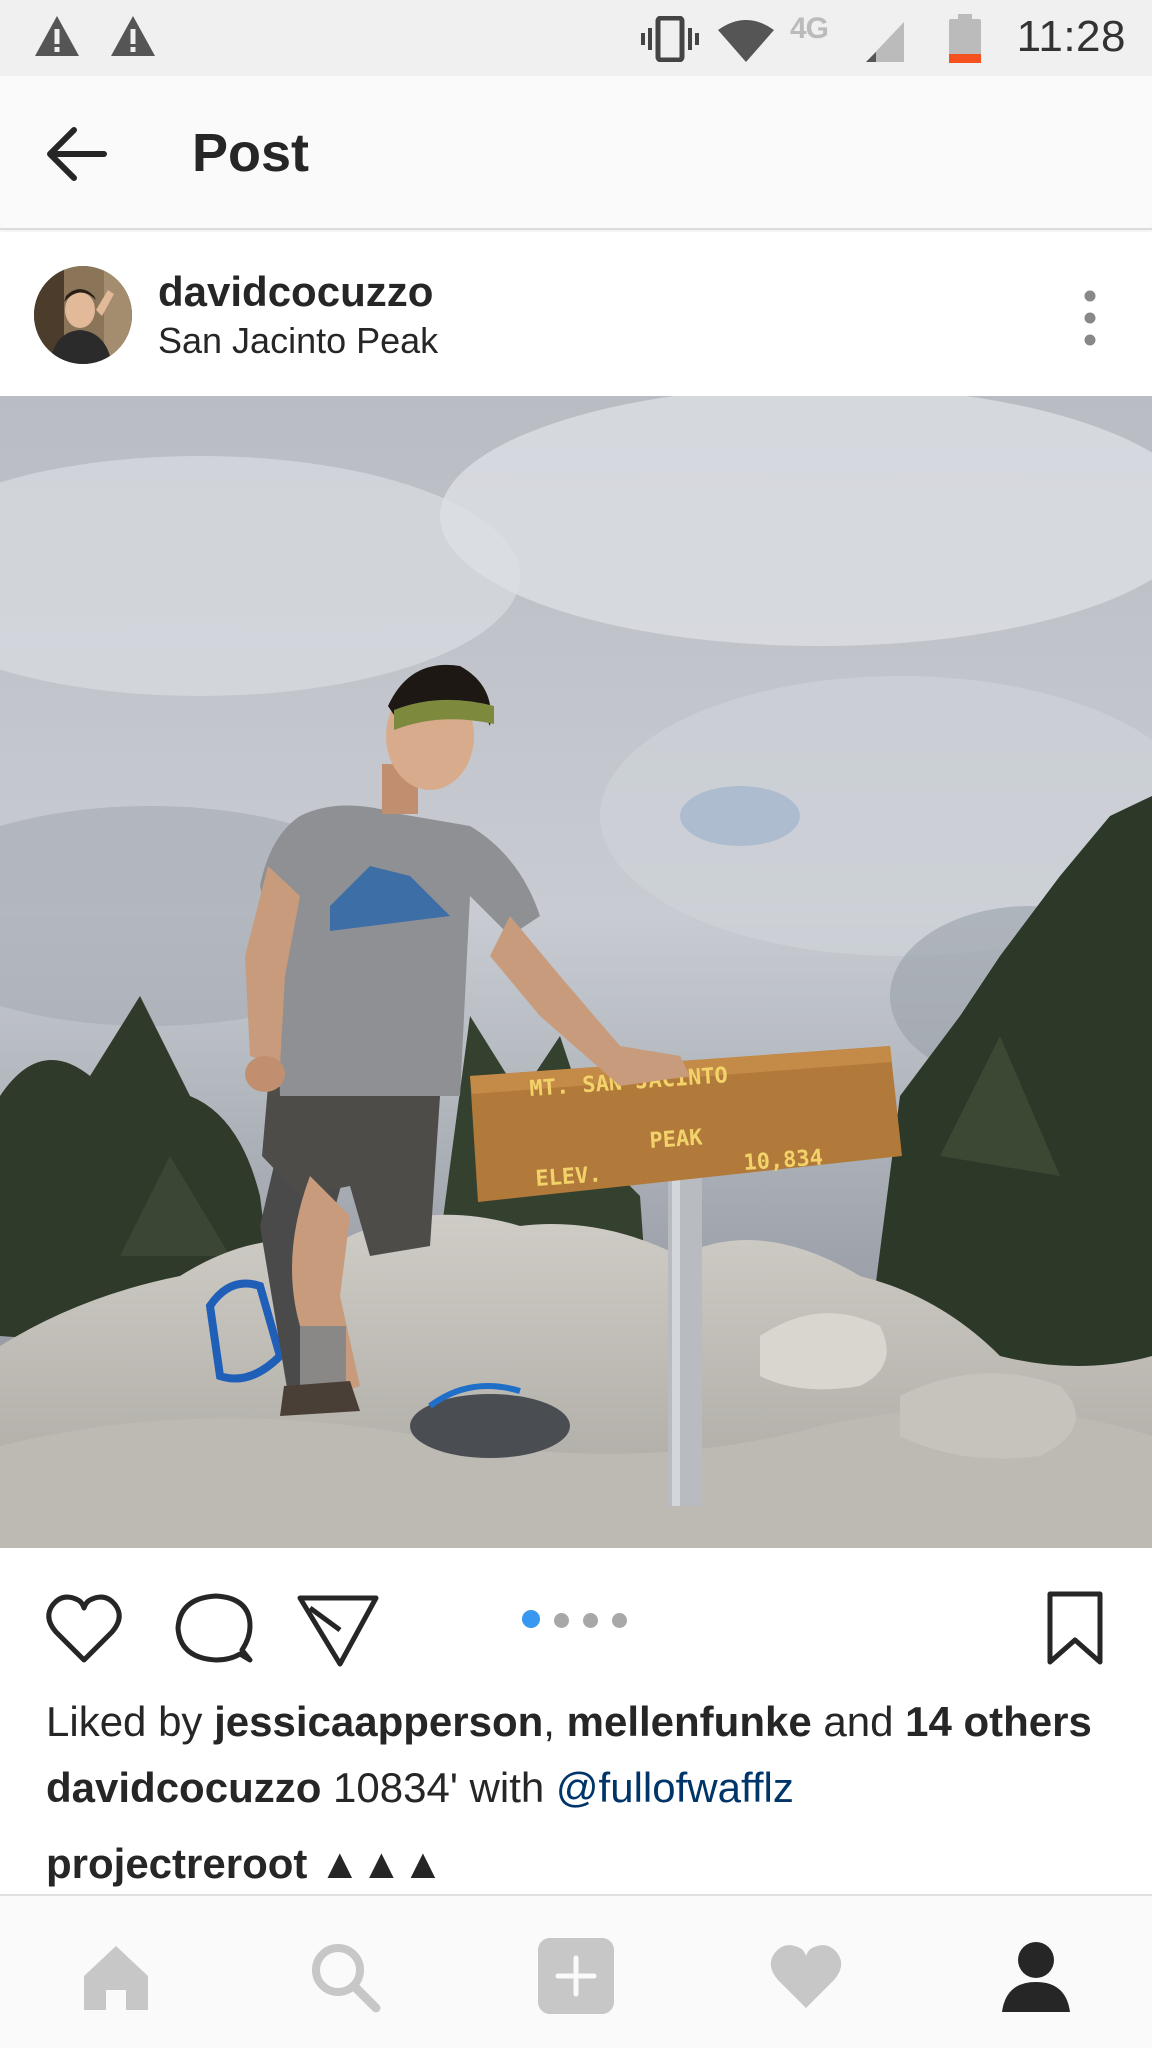 The height and width of the screenshot is (2048, 1152). Describe the element at coordinates (806, 1976) in the screenshot. I see `activity-heart-icon` at that location.